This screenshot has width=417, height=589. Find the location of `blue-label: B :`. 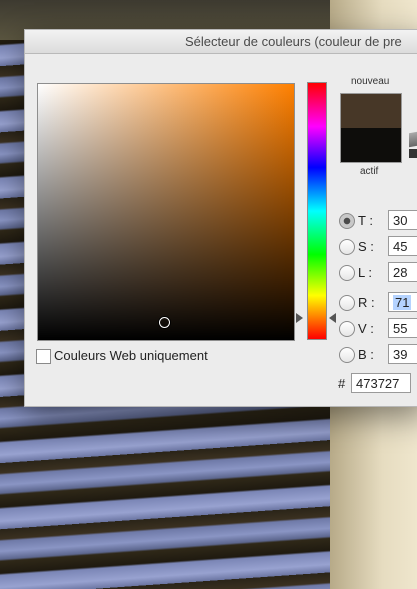

blue-label: B : is located at coordinates (366, 354).